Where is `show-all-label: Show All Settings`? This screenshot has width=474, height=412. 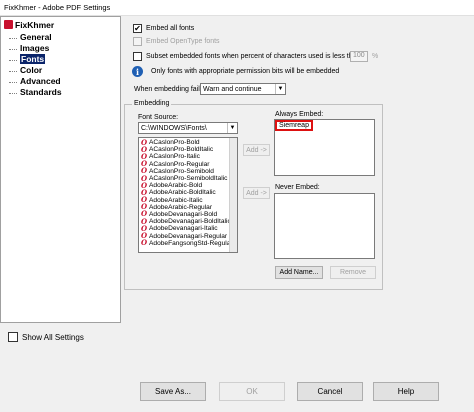
show-all-label: Show All Settings is located at coordinates (53, 337).